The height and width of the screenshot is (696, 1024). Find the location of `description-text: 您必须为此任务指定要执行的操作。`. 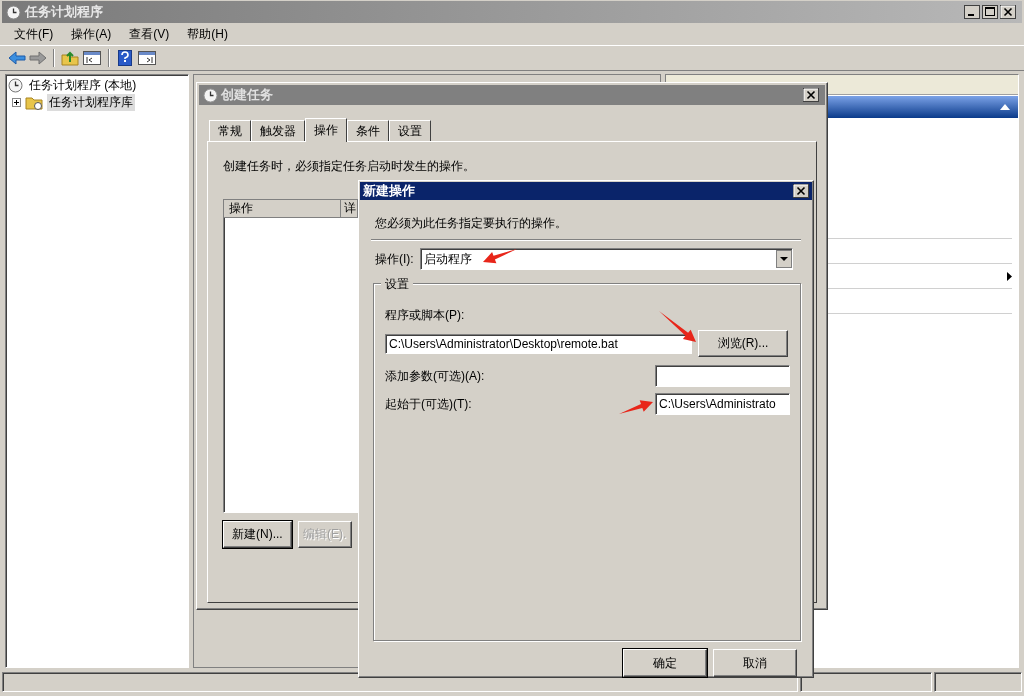

description-text: 您必须为此任务指定要执行的操作。 is located at coordinates (471, 223).